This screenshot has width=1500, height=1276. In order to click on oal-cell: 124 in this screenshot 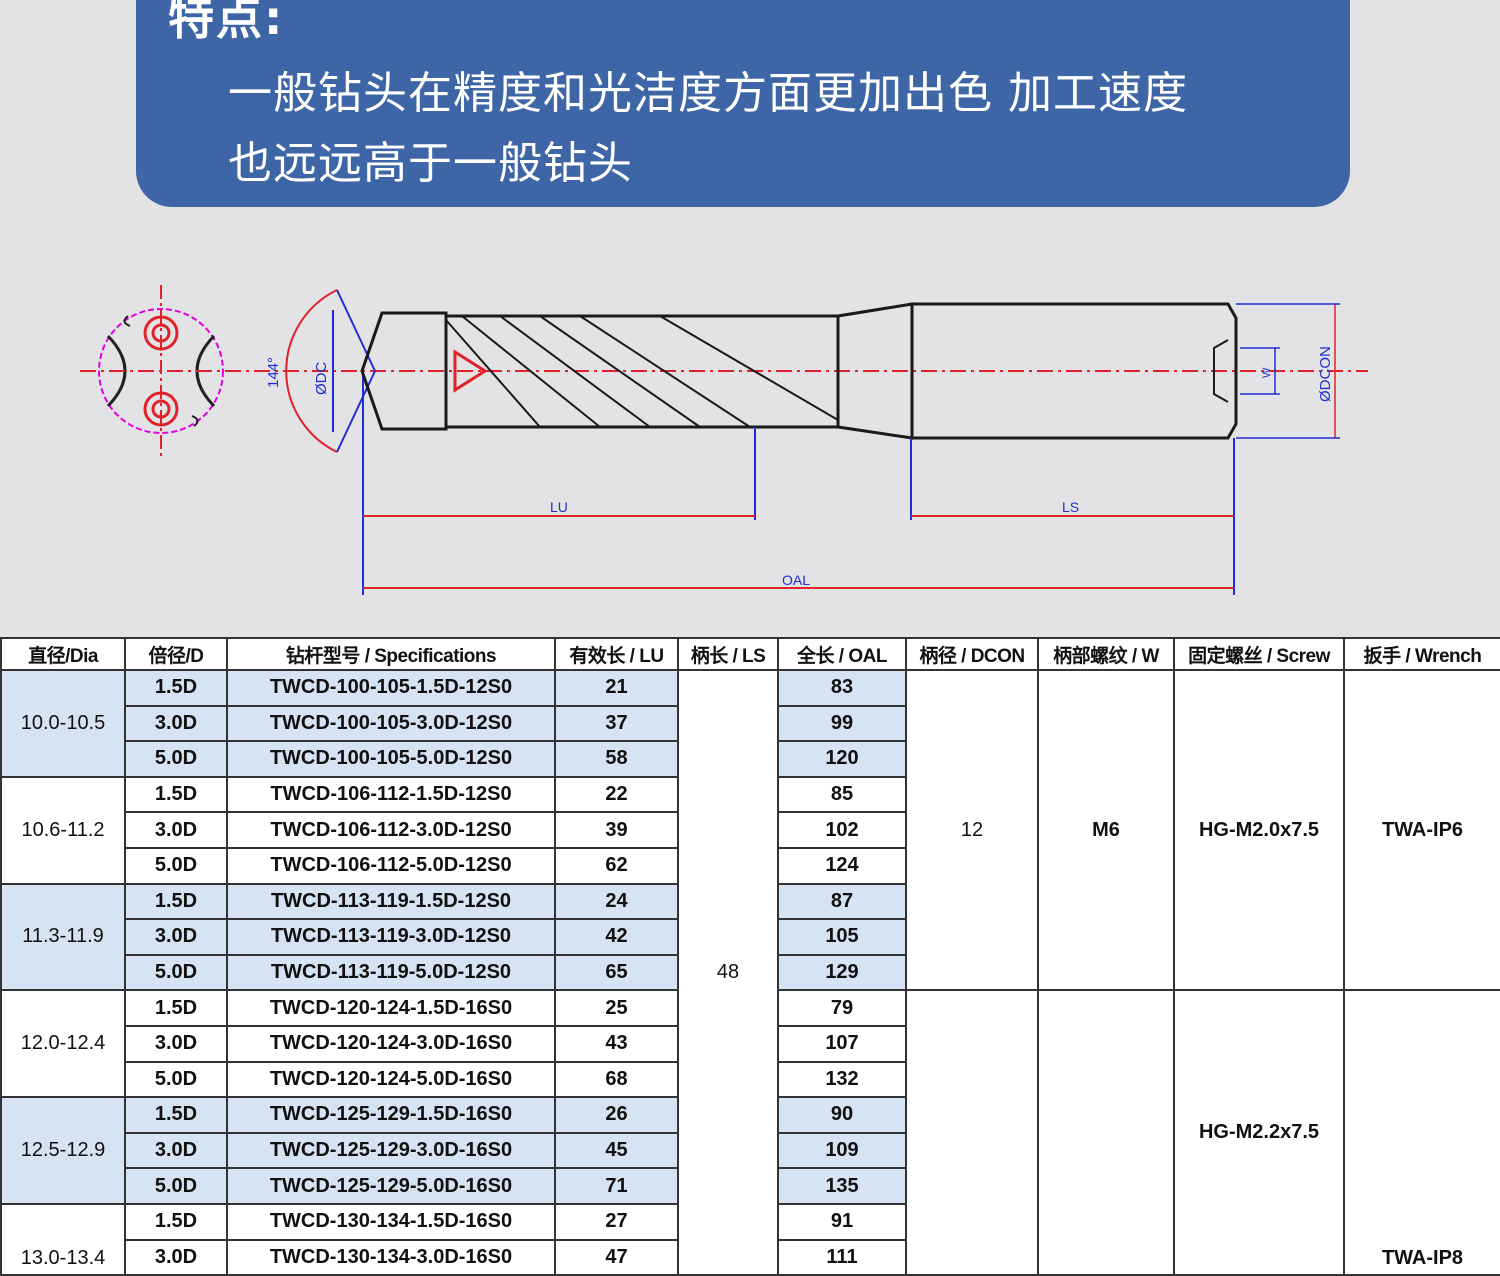, I will do `click(842, 865)`.